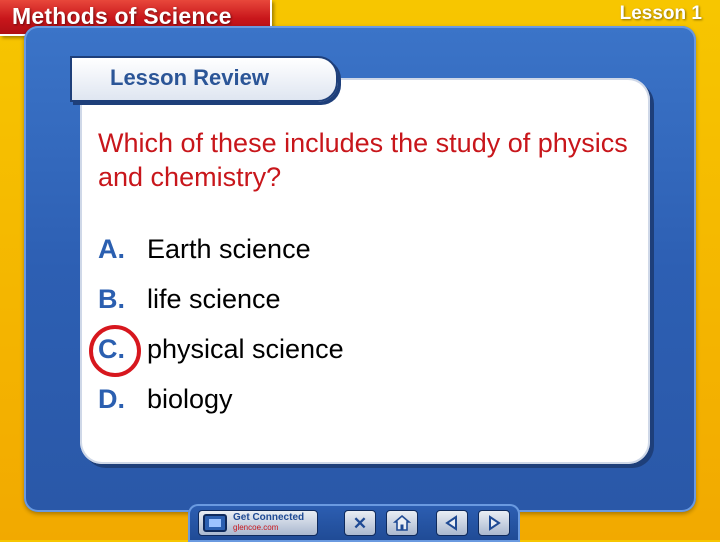 The height and width of the screenshot is (542, 720). I want to click on monitor-icon, so click(215, 523).